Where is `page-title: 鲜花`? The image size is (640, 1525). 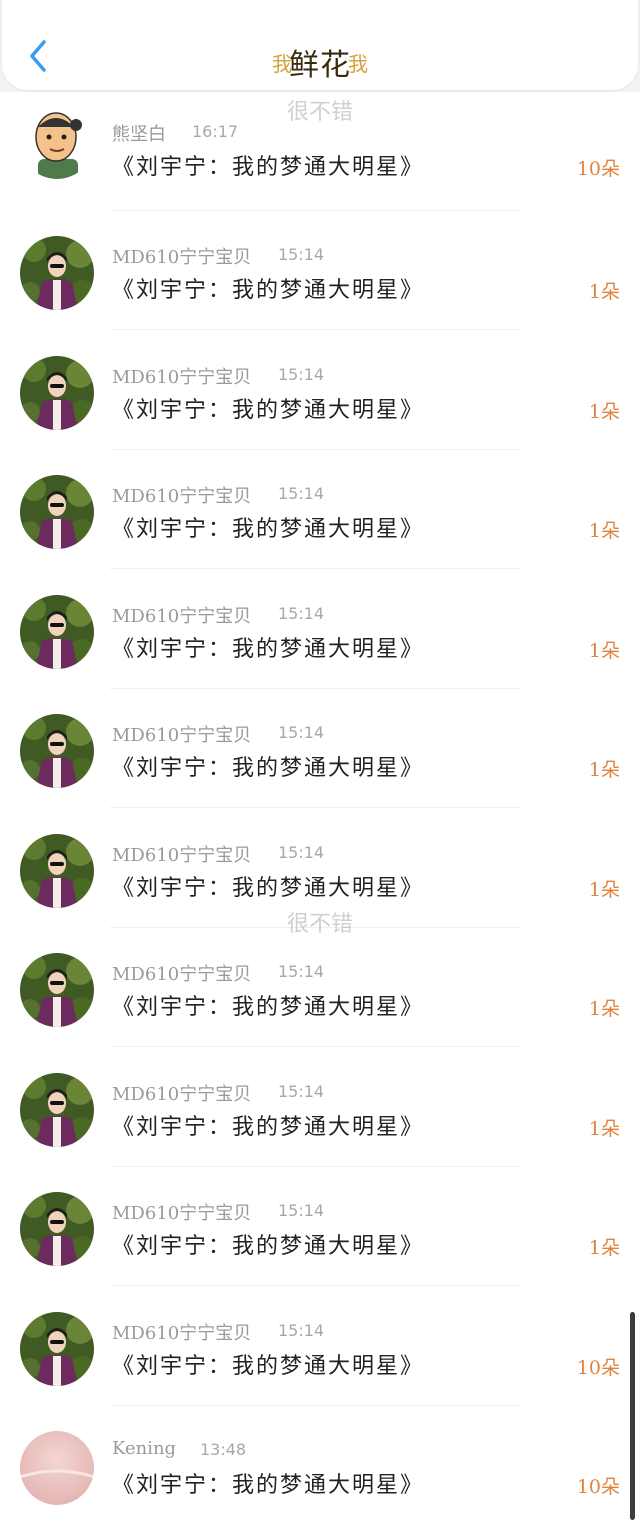 page-title: 鲜花 is located at coordinates (320, 65).